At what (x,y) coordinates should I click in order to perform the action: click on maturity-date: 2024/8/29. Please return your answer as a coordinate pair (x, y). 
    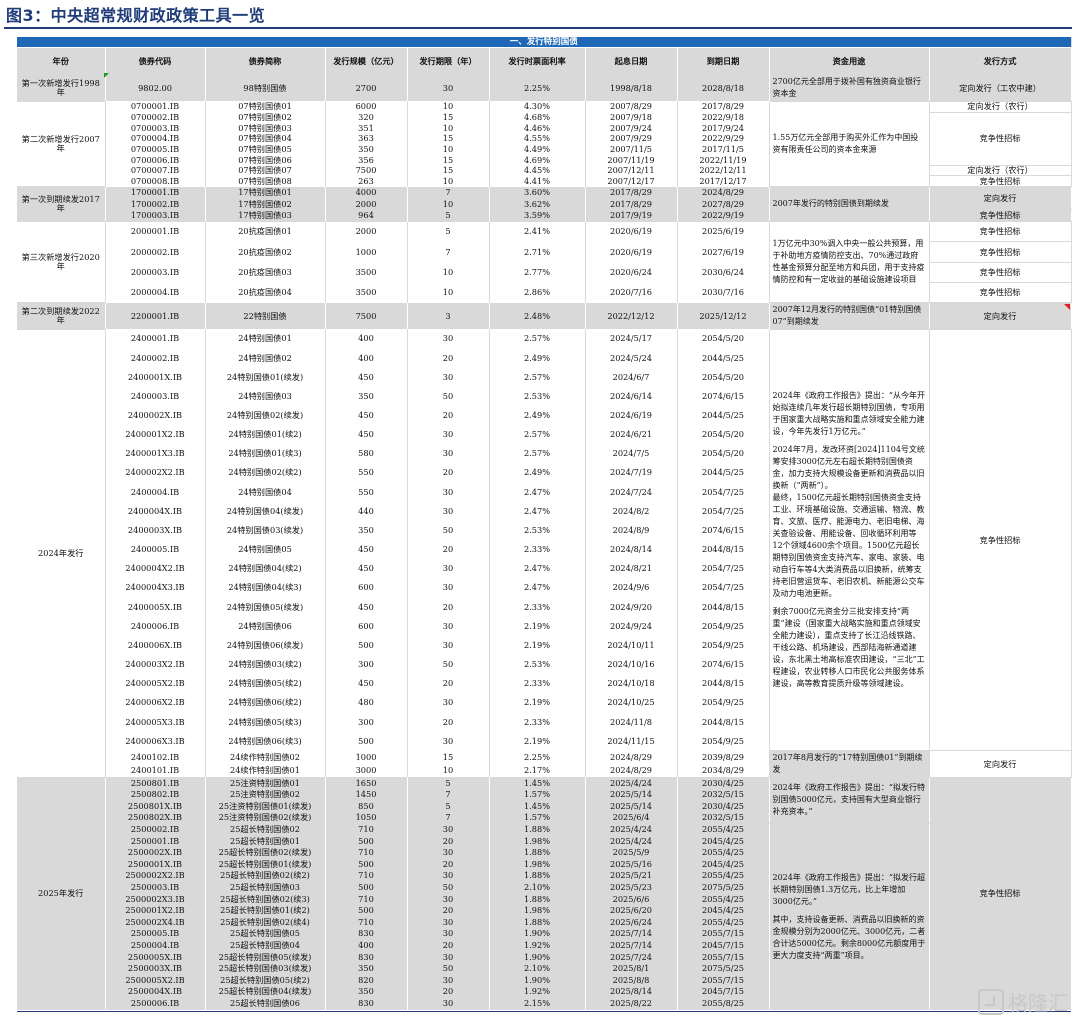
    Looking at the image, I should click on (723, 192).